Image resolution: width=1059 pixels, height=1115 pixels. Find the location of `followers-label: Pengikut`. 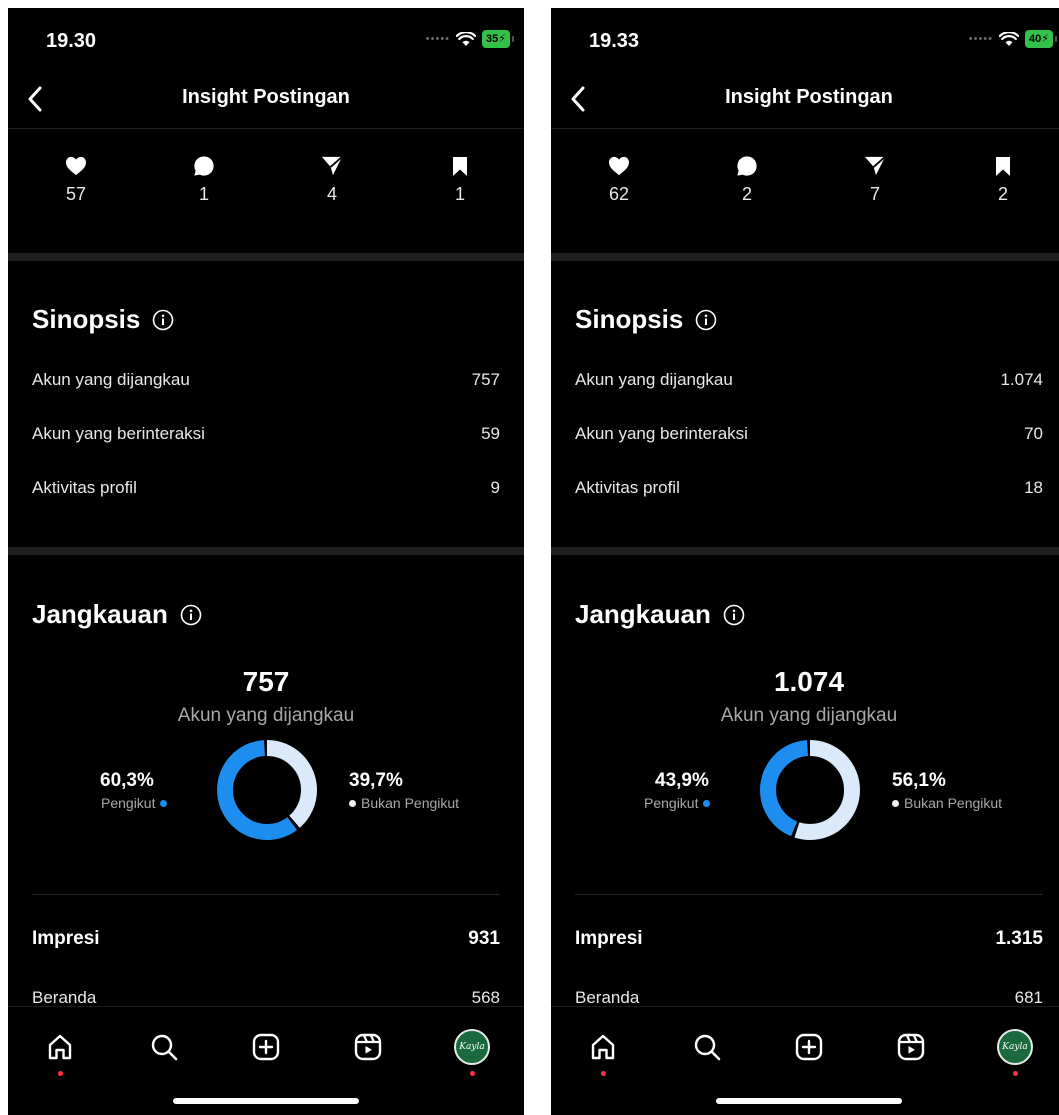

followers-label: Pengikut is located at coordinates (134, 803).